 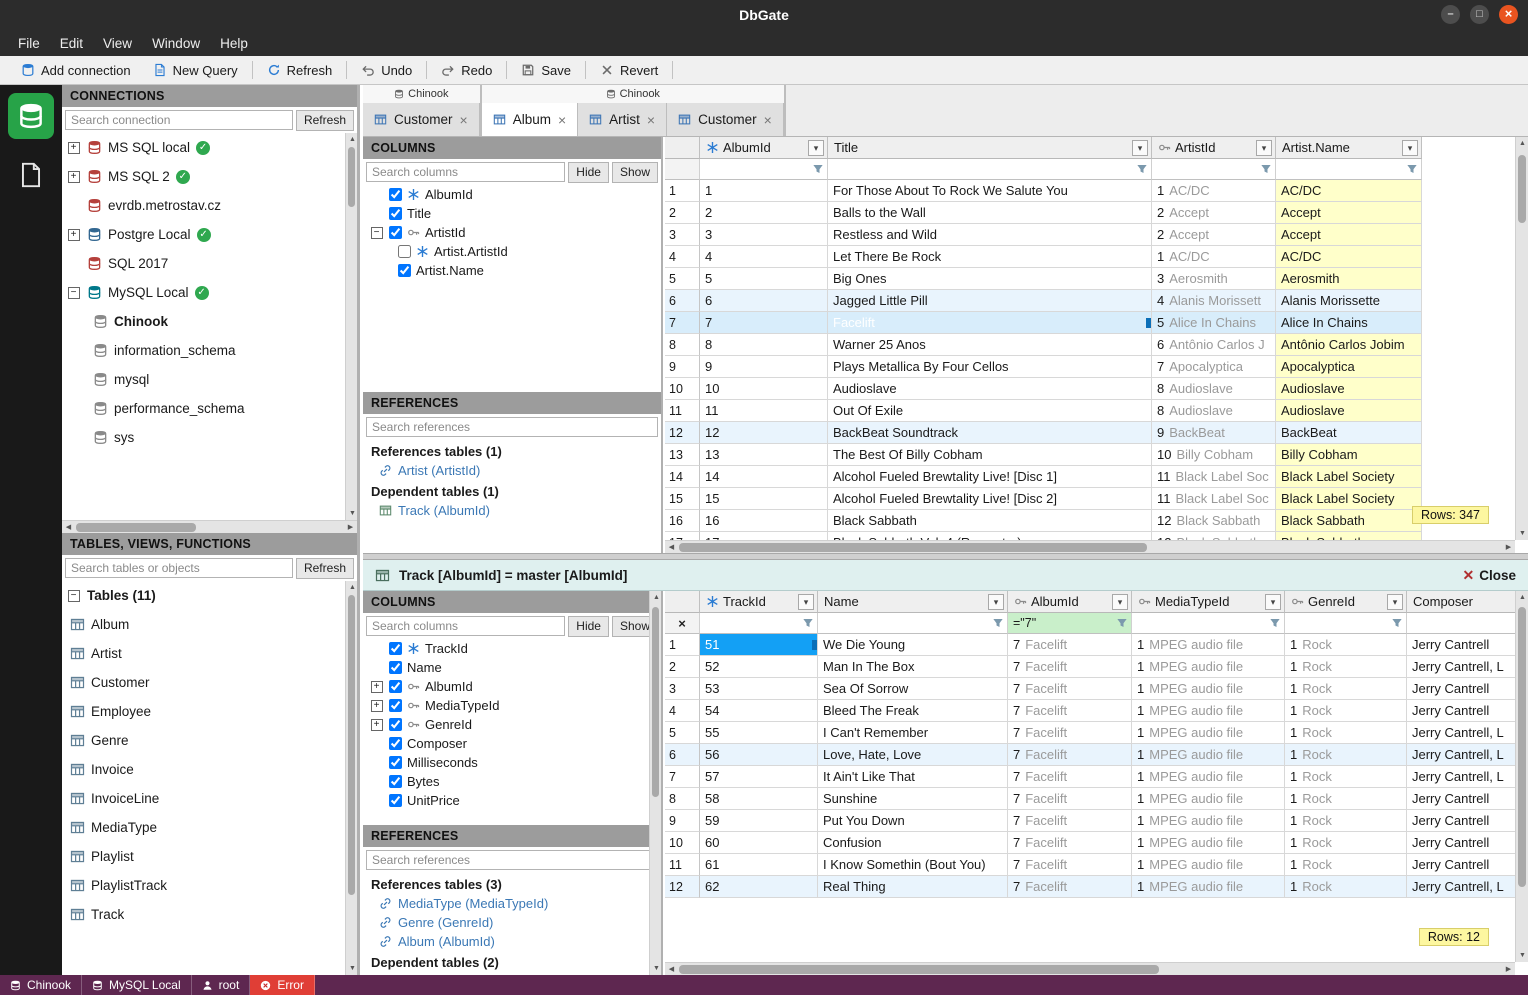 What do you see at coordinates (682, 411) in the screenshot?
I see `row-number: 11` at bounding box center [682, 411].